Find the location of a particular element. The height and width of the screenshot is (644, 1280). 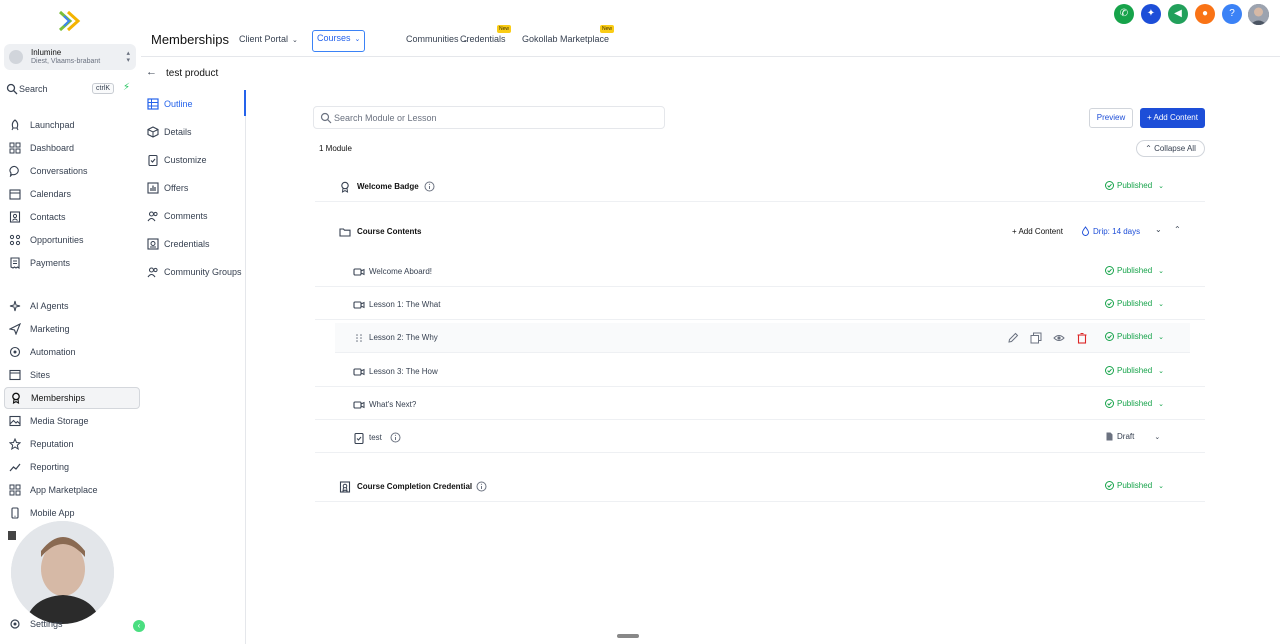

course-credential-row: Course Completion Credential Published ⌄ is located at coordinates (760, 487).